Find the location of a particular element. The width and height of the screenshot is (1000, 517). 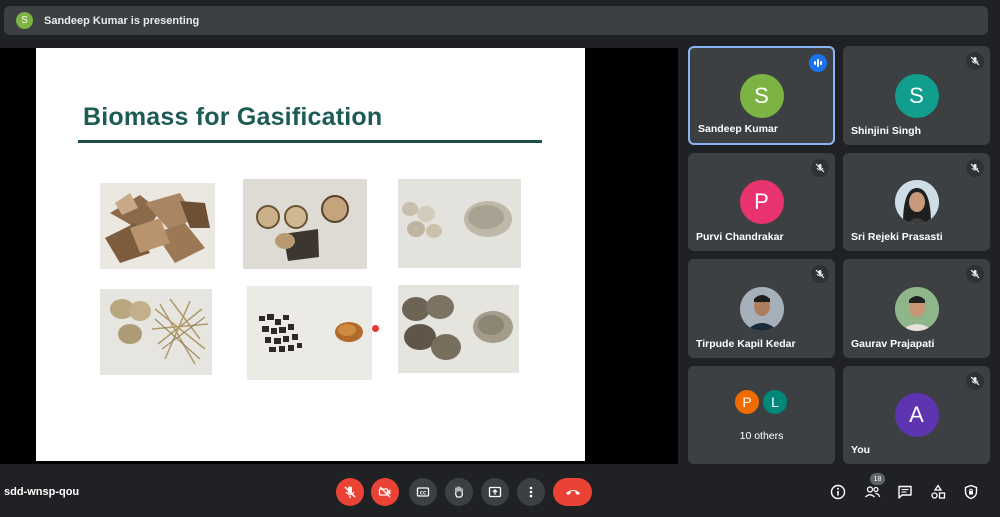

biomass-photo-charcoal is located at coordinates (309, 333).